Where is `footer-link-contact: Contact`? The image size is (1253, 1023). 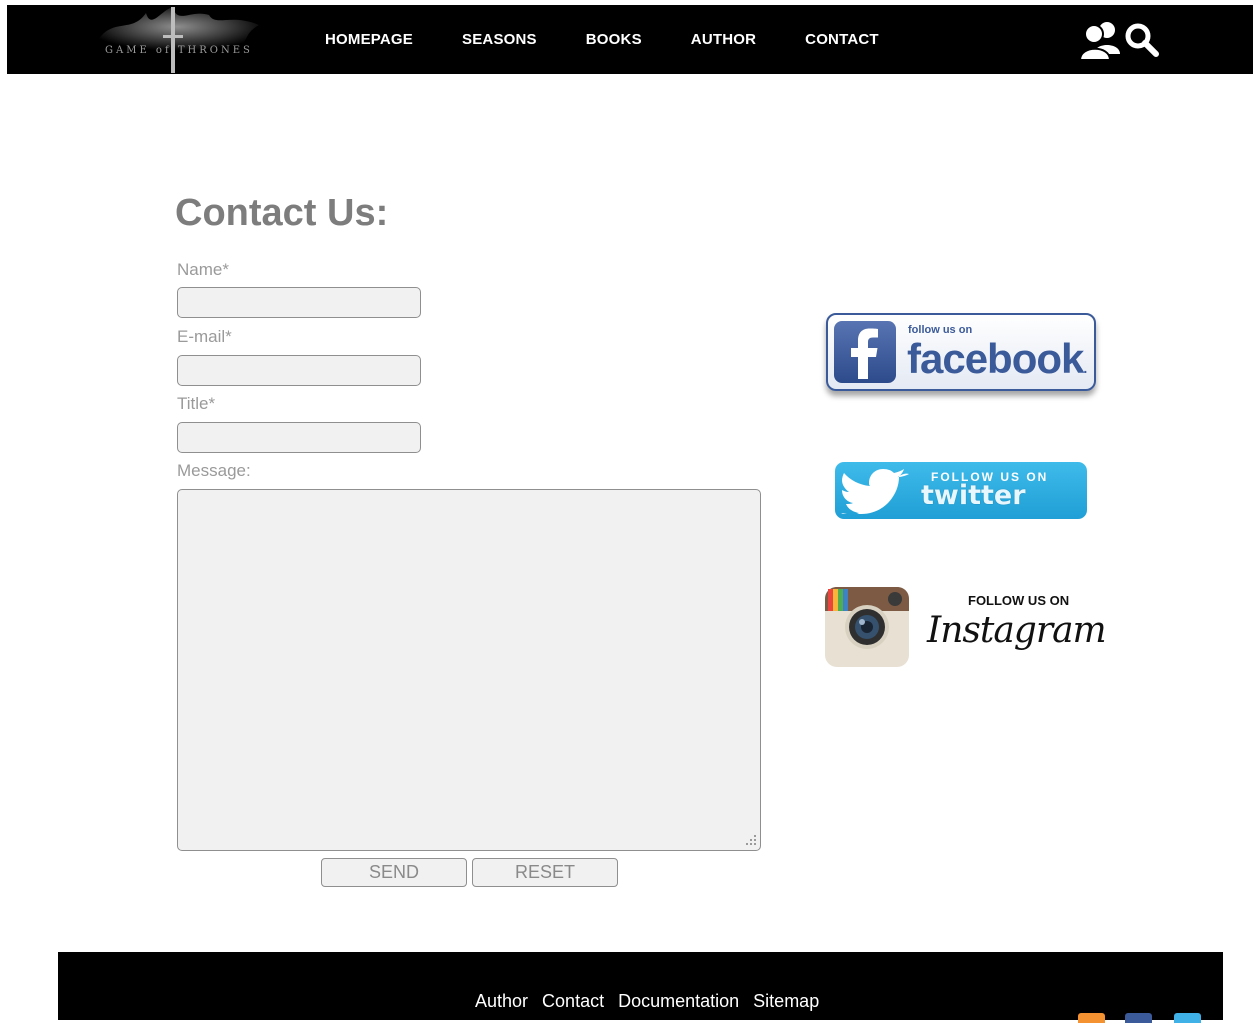 footer-link-contact: Contact is located at coordinates (573, 1001).